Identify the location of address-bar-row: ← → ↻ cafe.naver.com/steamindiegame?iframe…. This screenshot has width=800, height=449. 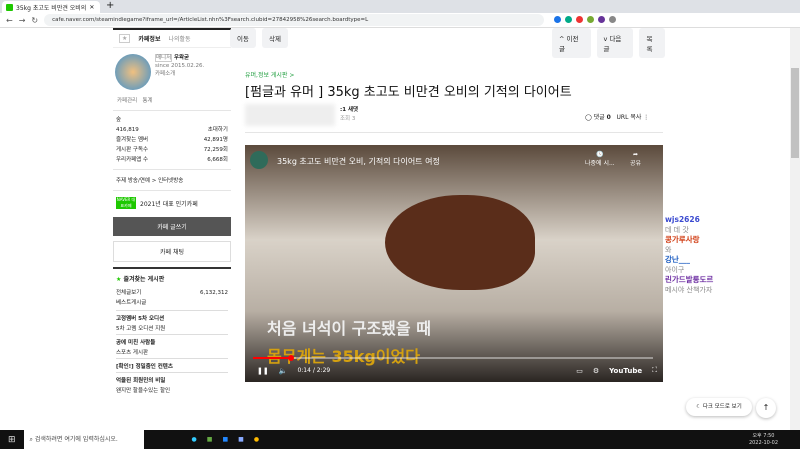
(400, 20).